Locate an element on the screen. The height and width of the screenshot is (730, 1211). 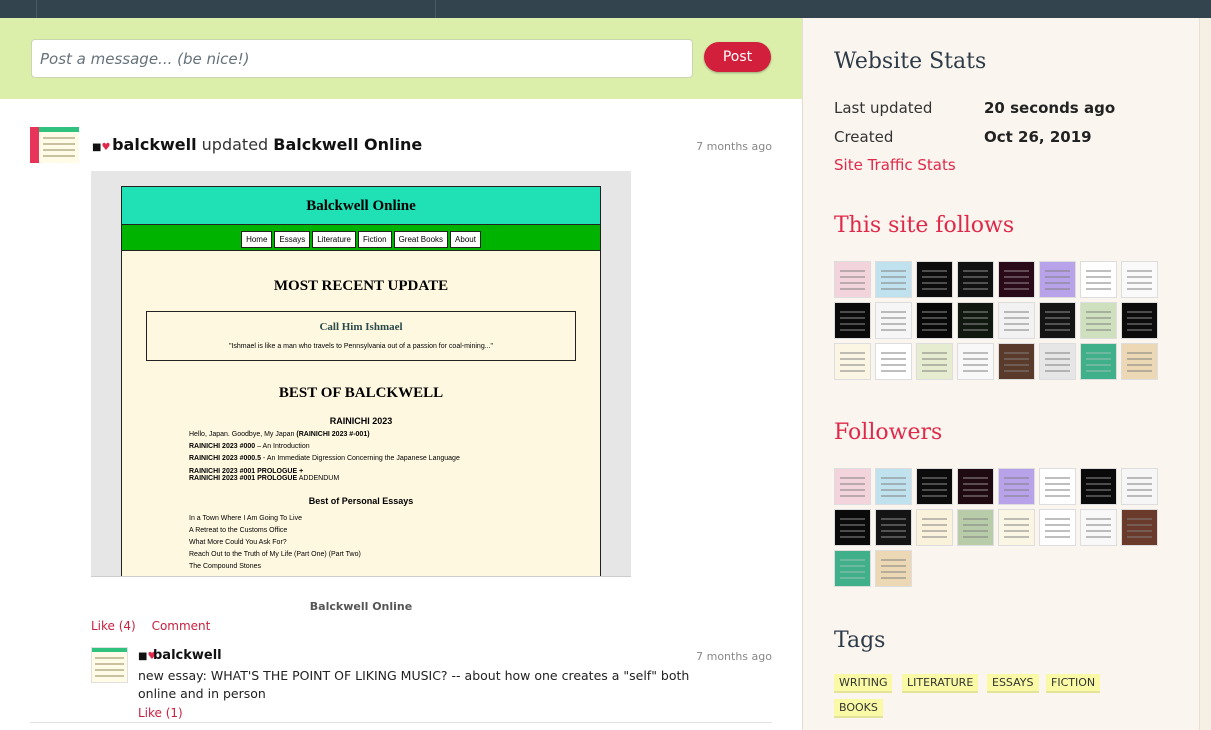
tags-heading: Tags is located at coordinates (860, 640).